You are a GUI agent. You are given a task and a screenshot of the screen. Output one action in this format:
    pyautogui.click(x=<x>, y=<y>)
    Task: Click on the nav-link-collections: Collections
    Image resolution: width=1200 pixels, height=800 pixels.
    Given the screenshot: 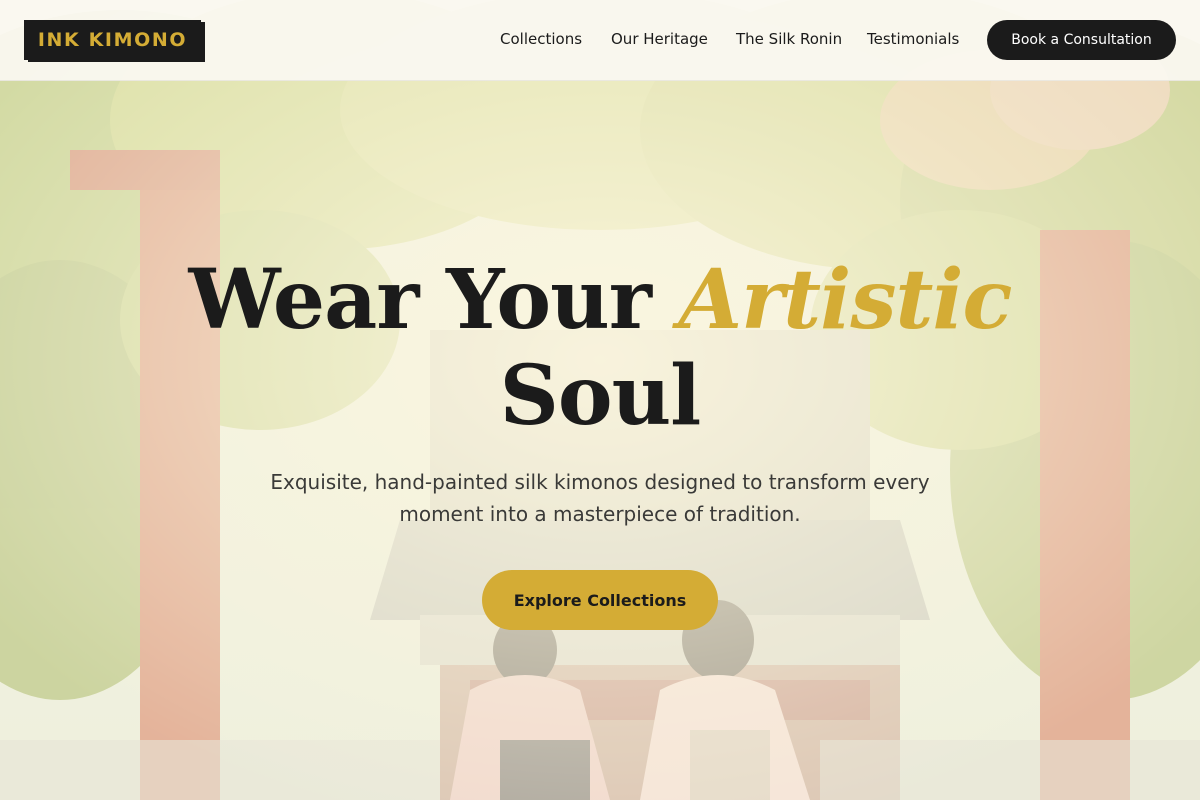 What is the action you would take?
    pyautogui.click(x=541, y=39)
    